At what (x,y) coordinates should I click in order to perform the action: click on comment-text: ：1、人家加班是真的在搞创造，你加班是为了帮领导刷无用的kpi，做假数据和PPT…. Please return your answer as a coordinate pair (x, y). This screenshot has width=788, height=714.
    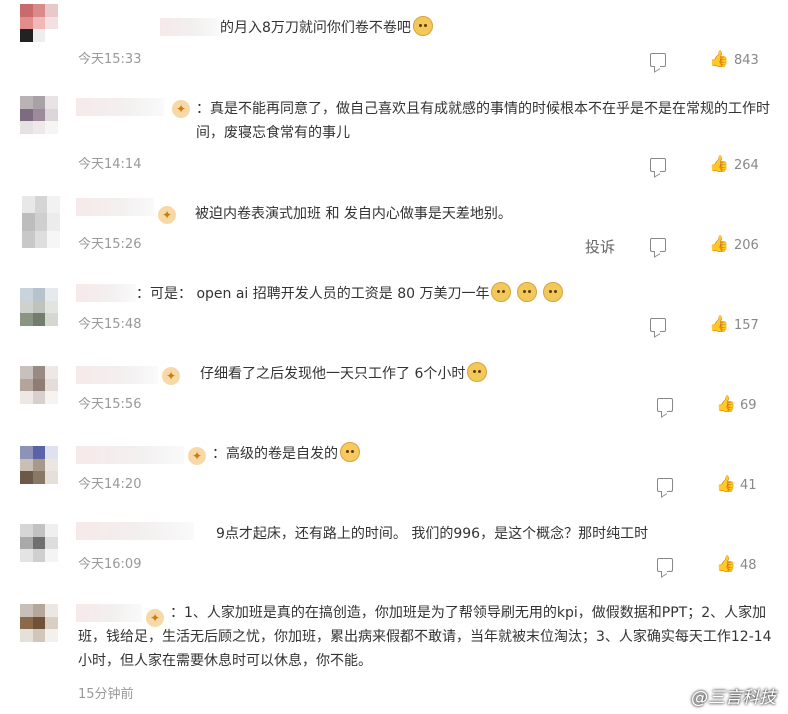
    Looking at the image, I should click on (425, 637).